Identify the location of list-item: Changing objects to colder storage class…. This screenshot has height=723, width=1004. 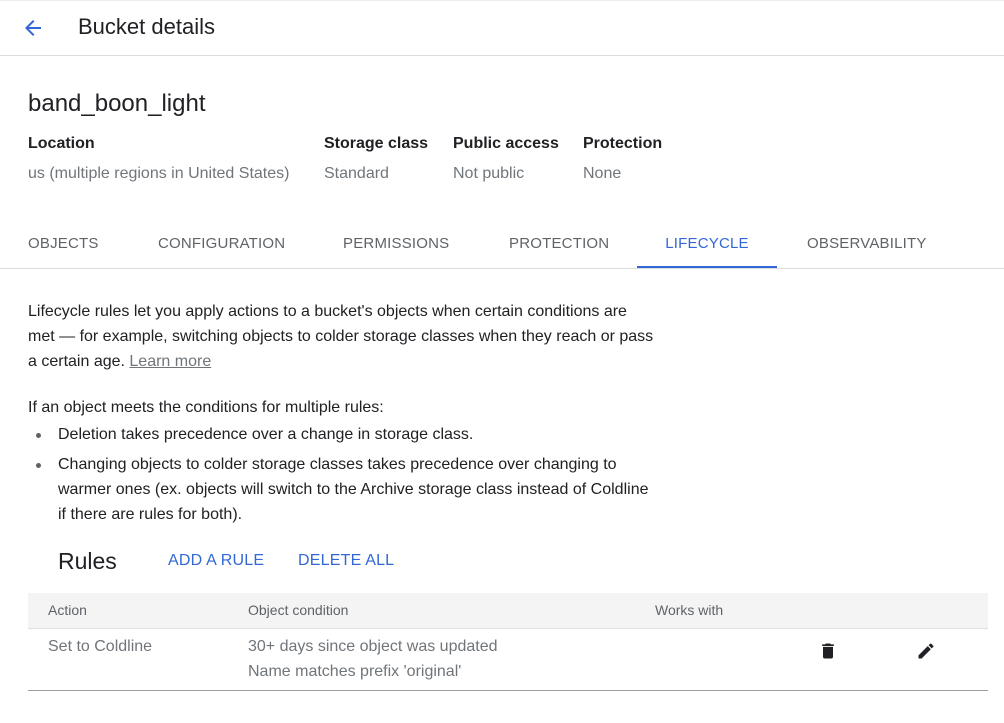
(358, 489).